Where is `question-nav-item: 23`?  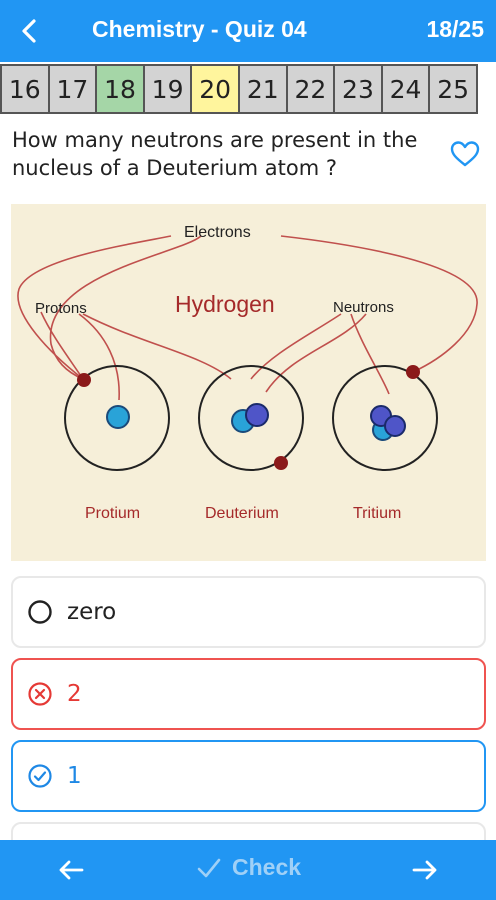 question-nav-item: 23 is located at coordinates (358, 89).